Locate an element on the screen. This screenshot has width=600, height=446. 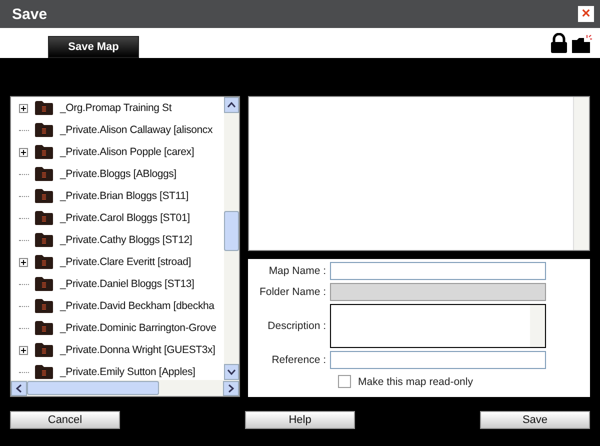
checkbox is located at coordinates (344, 381).